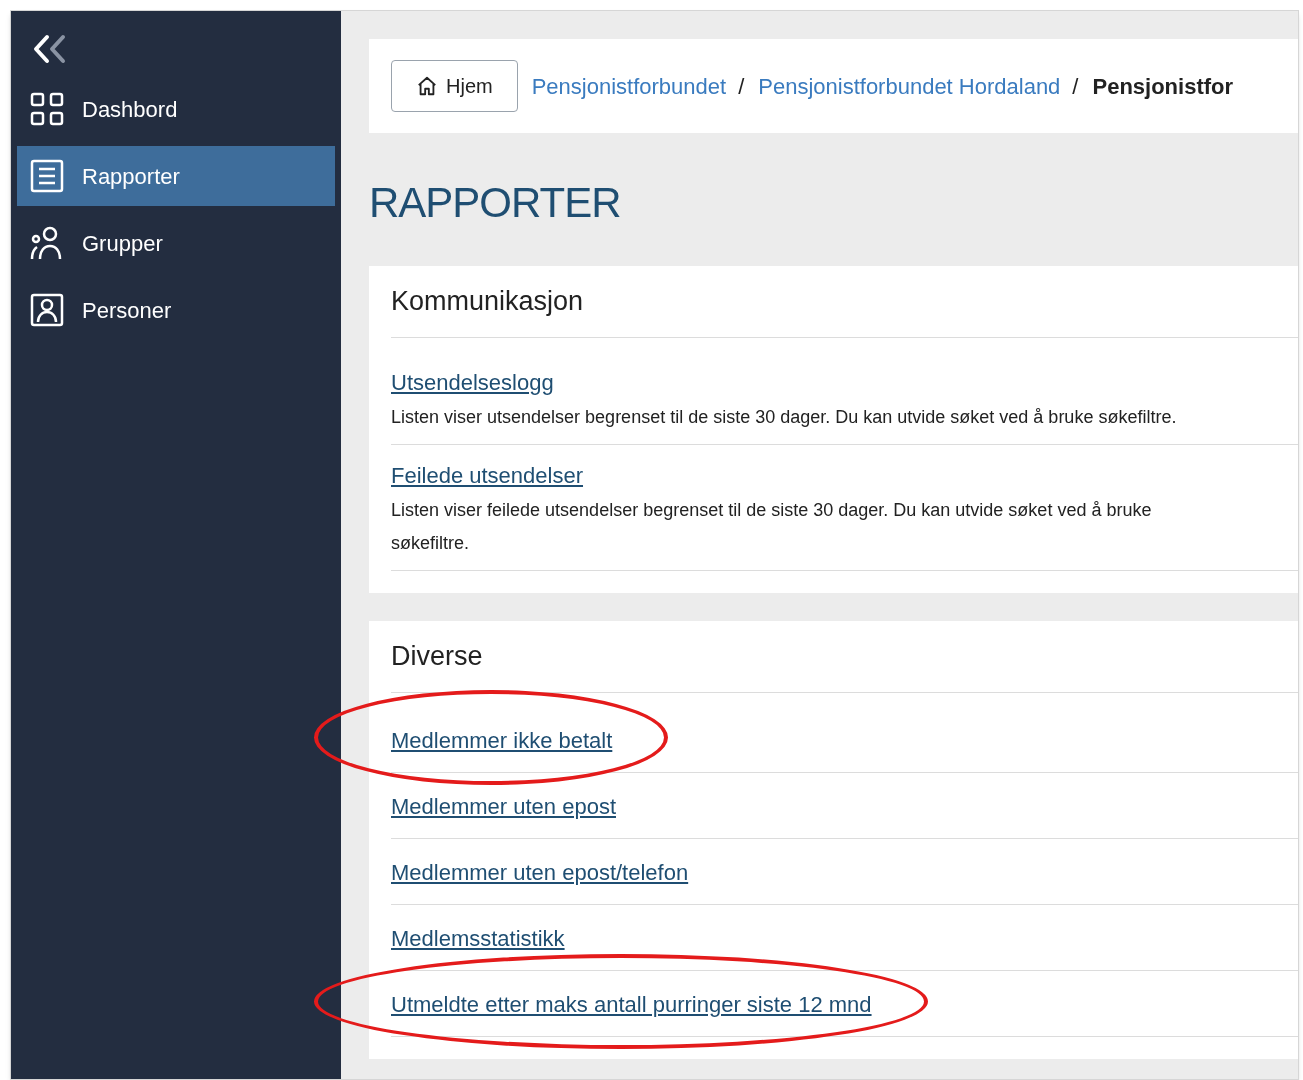 This screenshot has width=1303, height=1080. Describe the element at coordinates (503, 806) in the screenshot. I see `report-link: Medlemmer uten epost` at that location.